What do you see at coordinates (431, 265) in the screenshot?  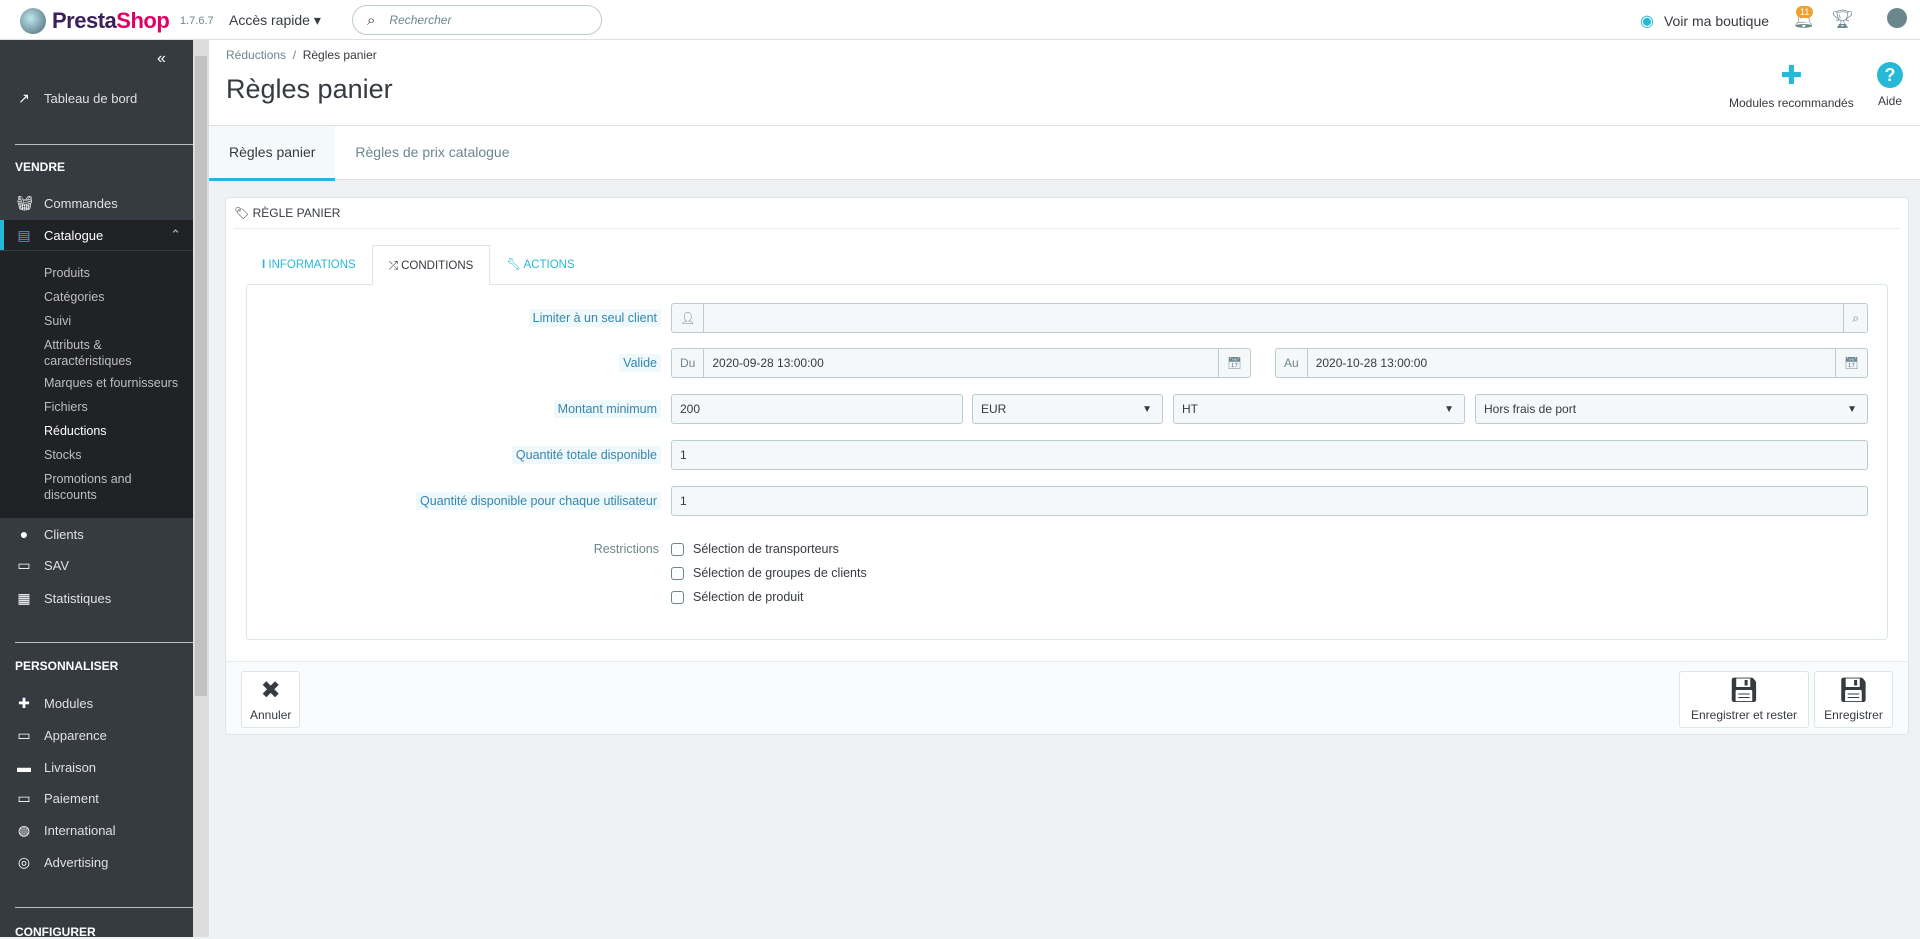 I see `tab-conditions: ⤮ Conditions` at bounding box center [431, 265].